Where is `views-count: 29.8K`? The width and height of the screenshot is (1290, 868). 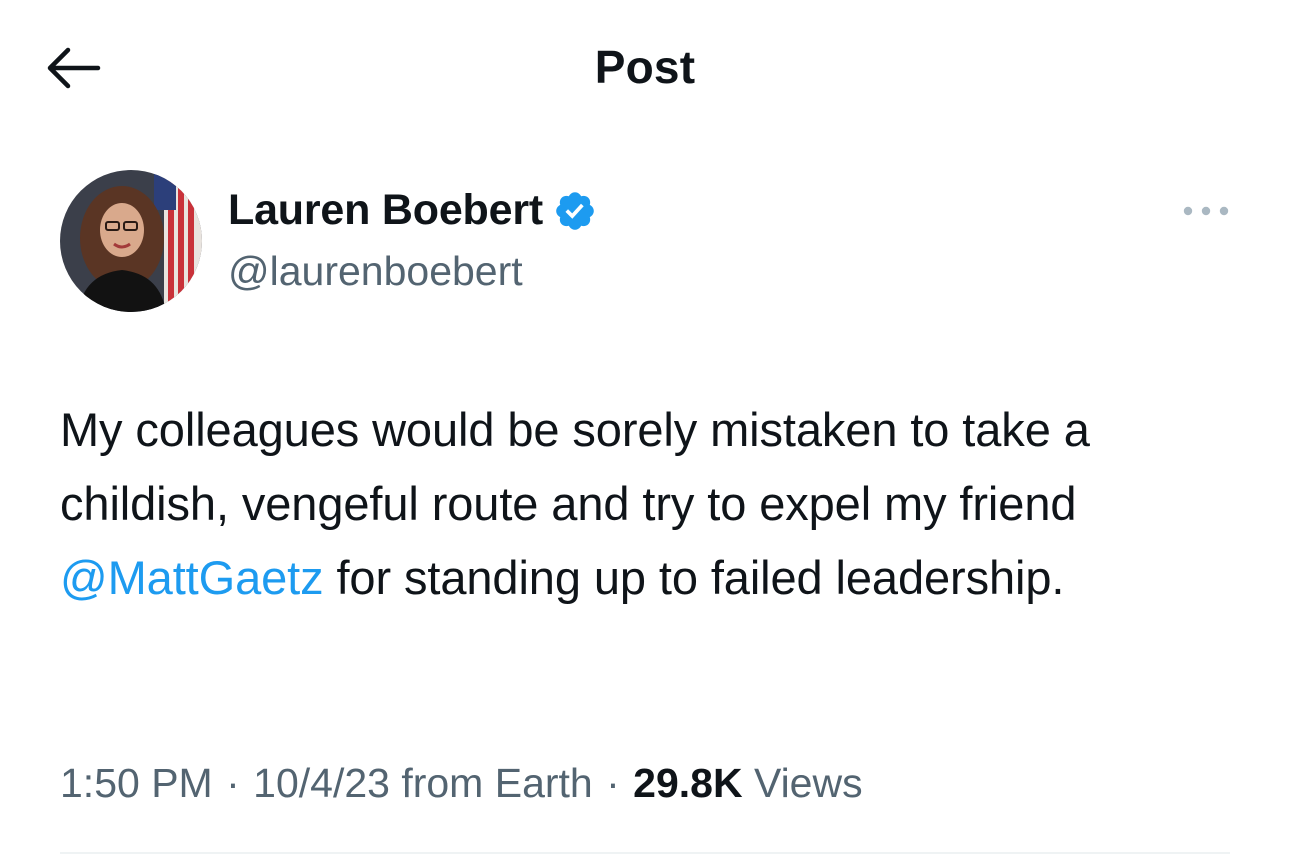 views-count: 29.8K is located at coordinates (687, 783).